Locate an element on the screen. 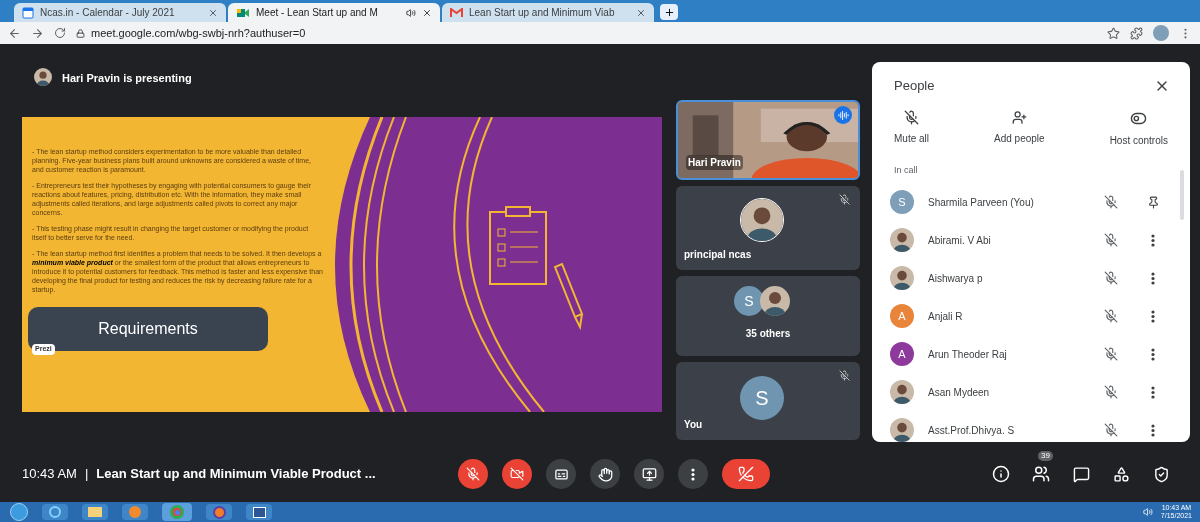 This screenshot has height=522, width=1200. start-button is located at coordinates (19, 512).